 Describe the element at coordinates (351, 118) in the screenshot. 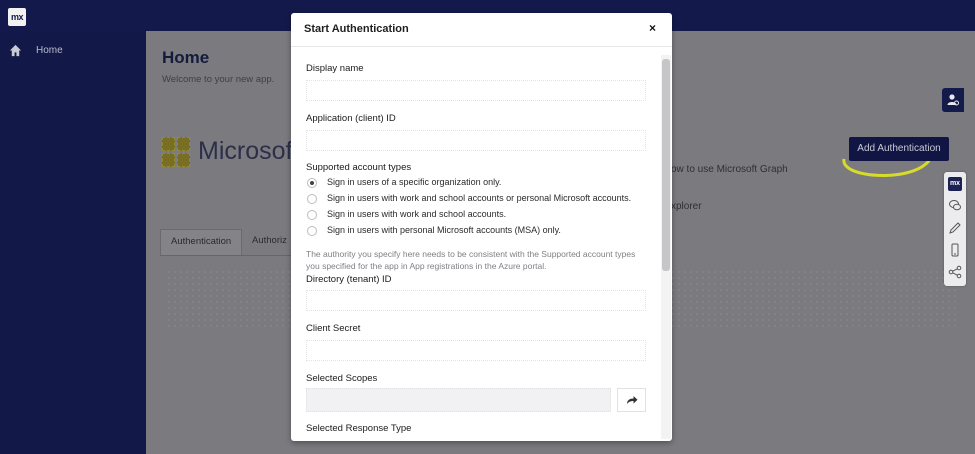

I see `client-id-label: Application (client) ID` at that location.